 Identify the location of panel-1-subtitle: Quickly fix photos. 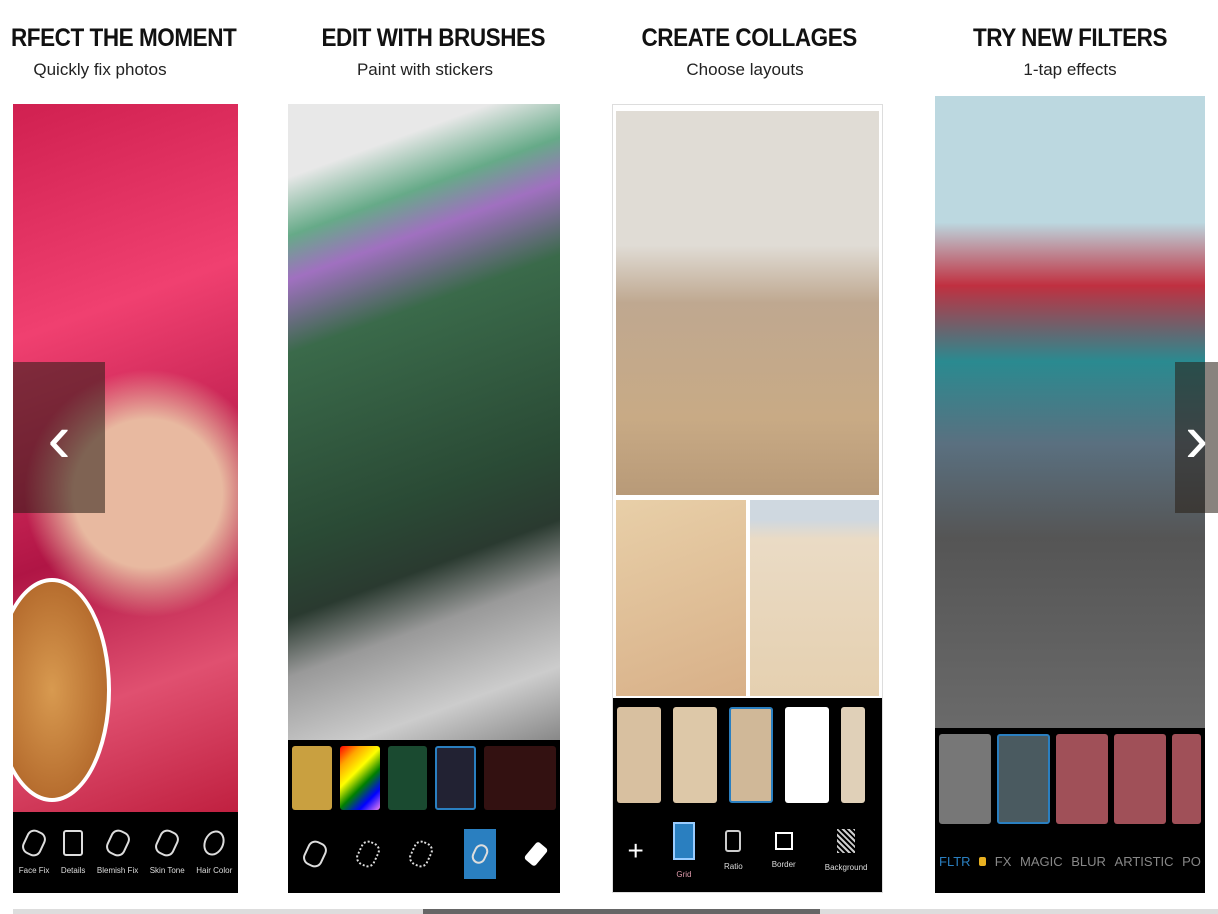
(100, 69).